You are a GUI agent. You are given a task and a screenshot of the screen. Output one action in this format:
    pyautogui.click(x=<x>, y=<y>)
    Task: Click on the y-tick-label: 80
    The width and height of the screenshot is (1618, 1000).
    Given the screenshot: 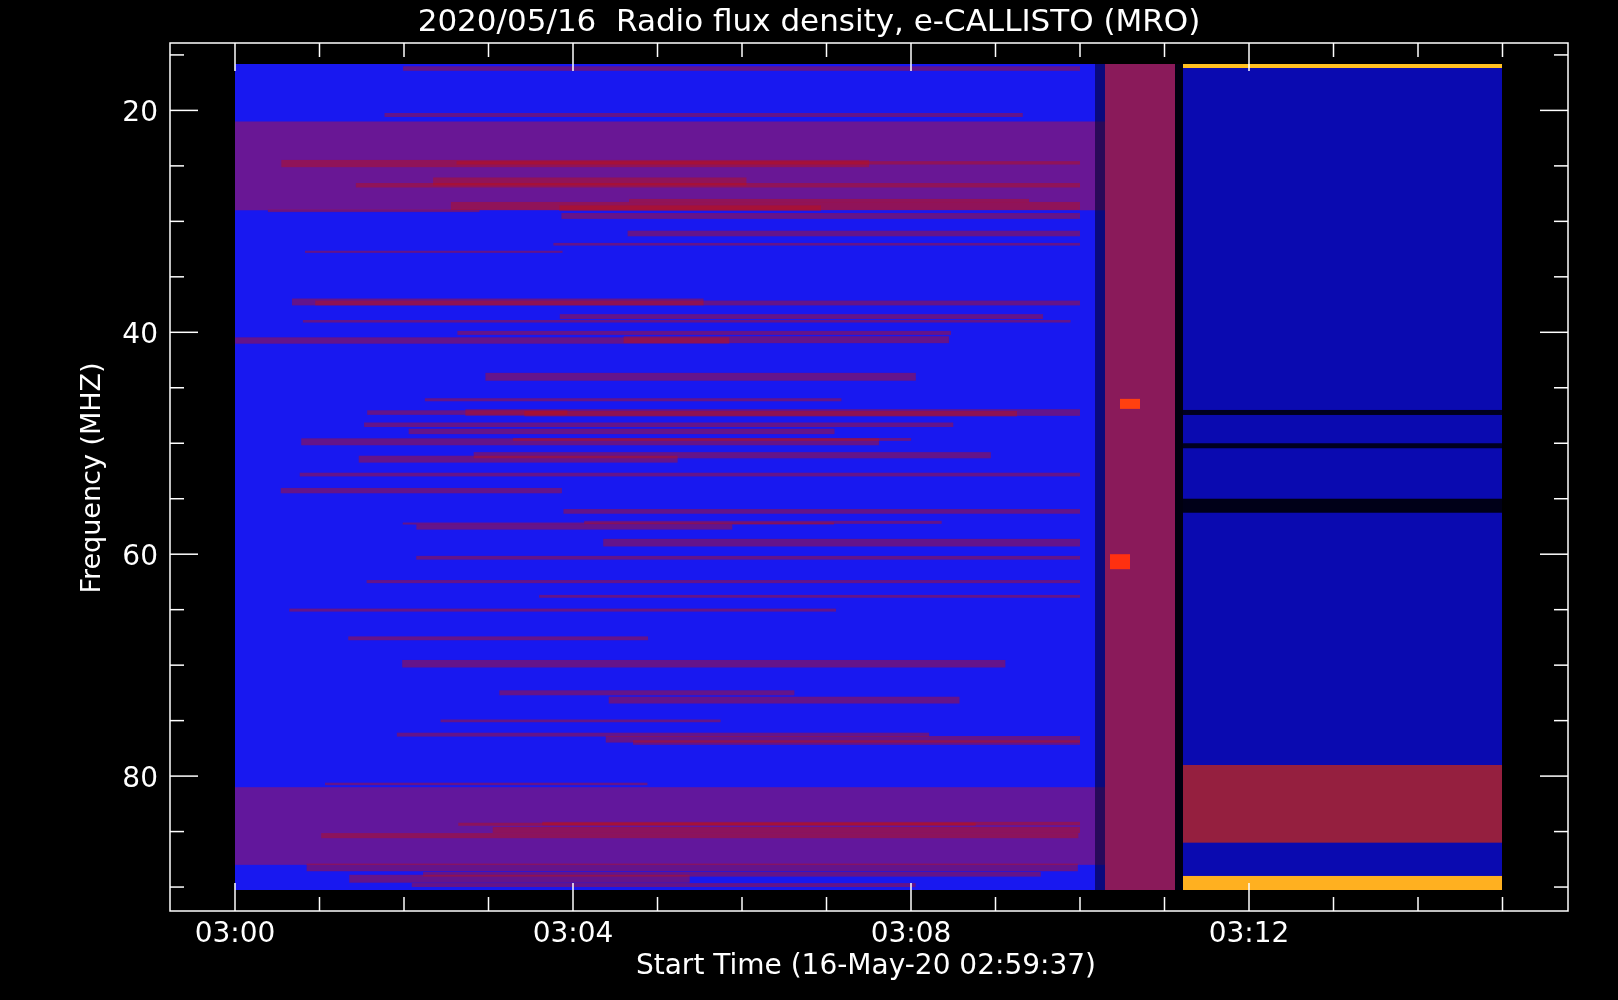 What is the action you would take?
    pyautogui.click(x=140, y=778)
    